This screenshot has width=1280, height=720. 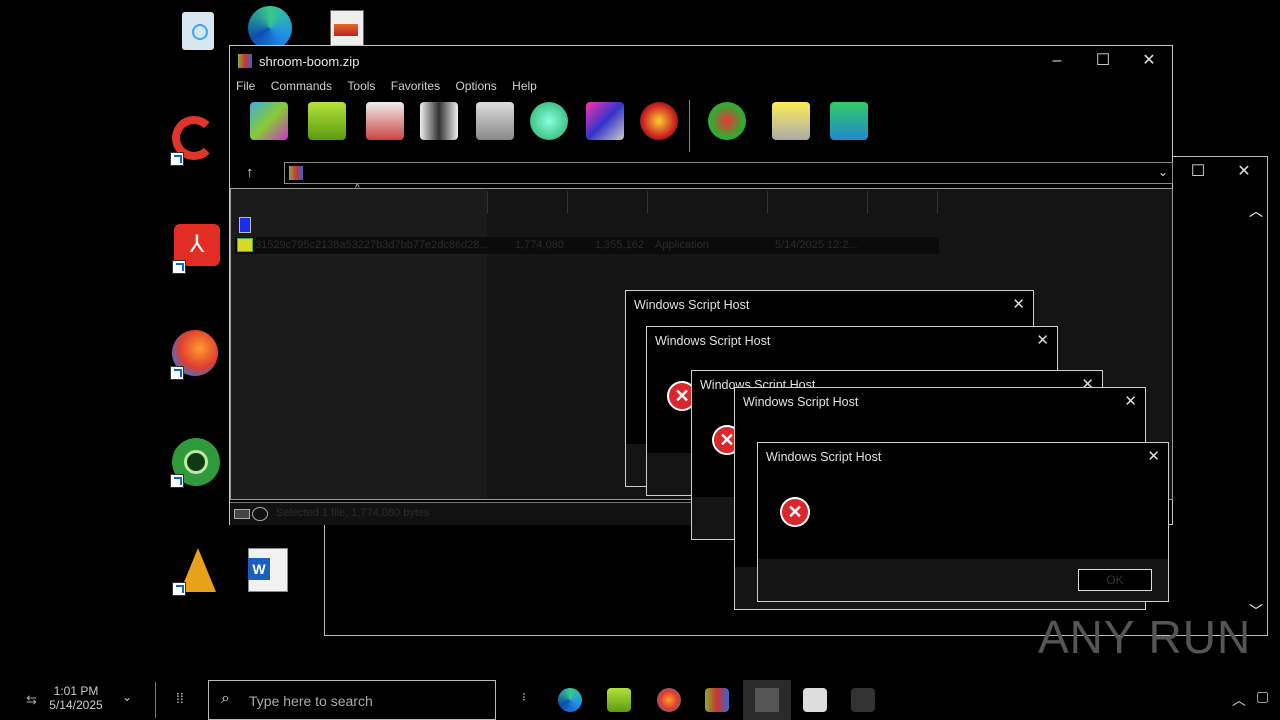 What do you see at coordinates (549, 121) in the screenshot?
I see `find-tool-icon` at bounding box center [549, 121].